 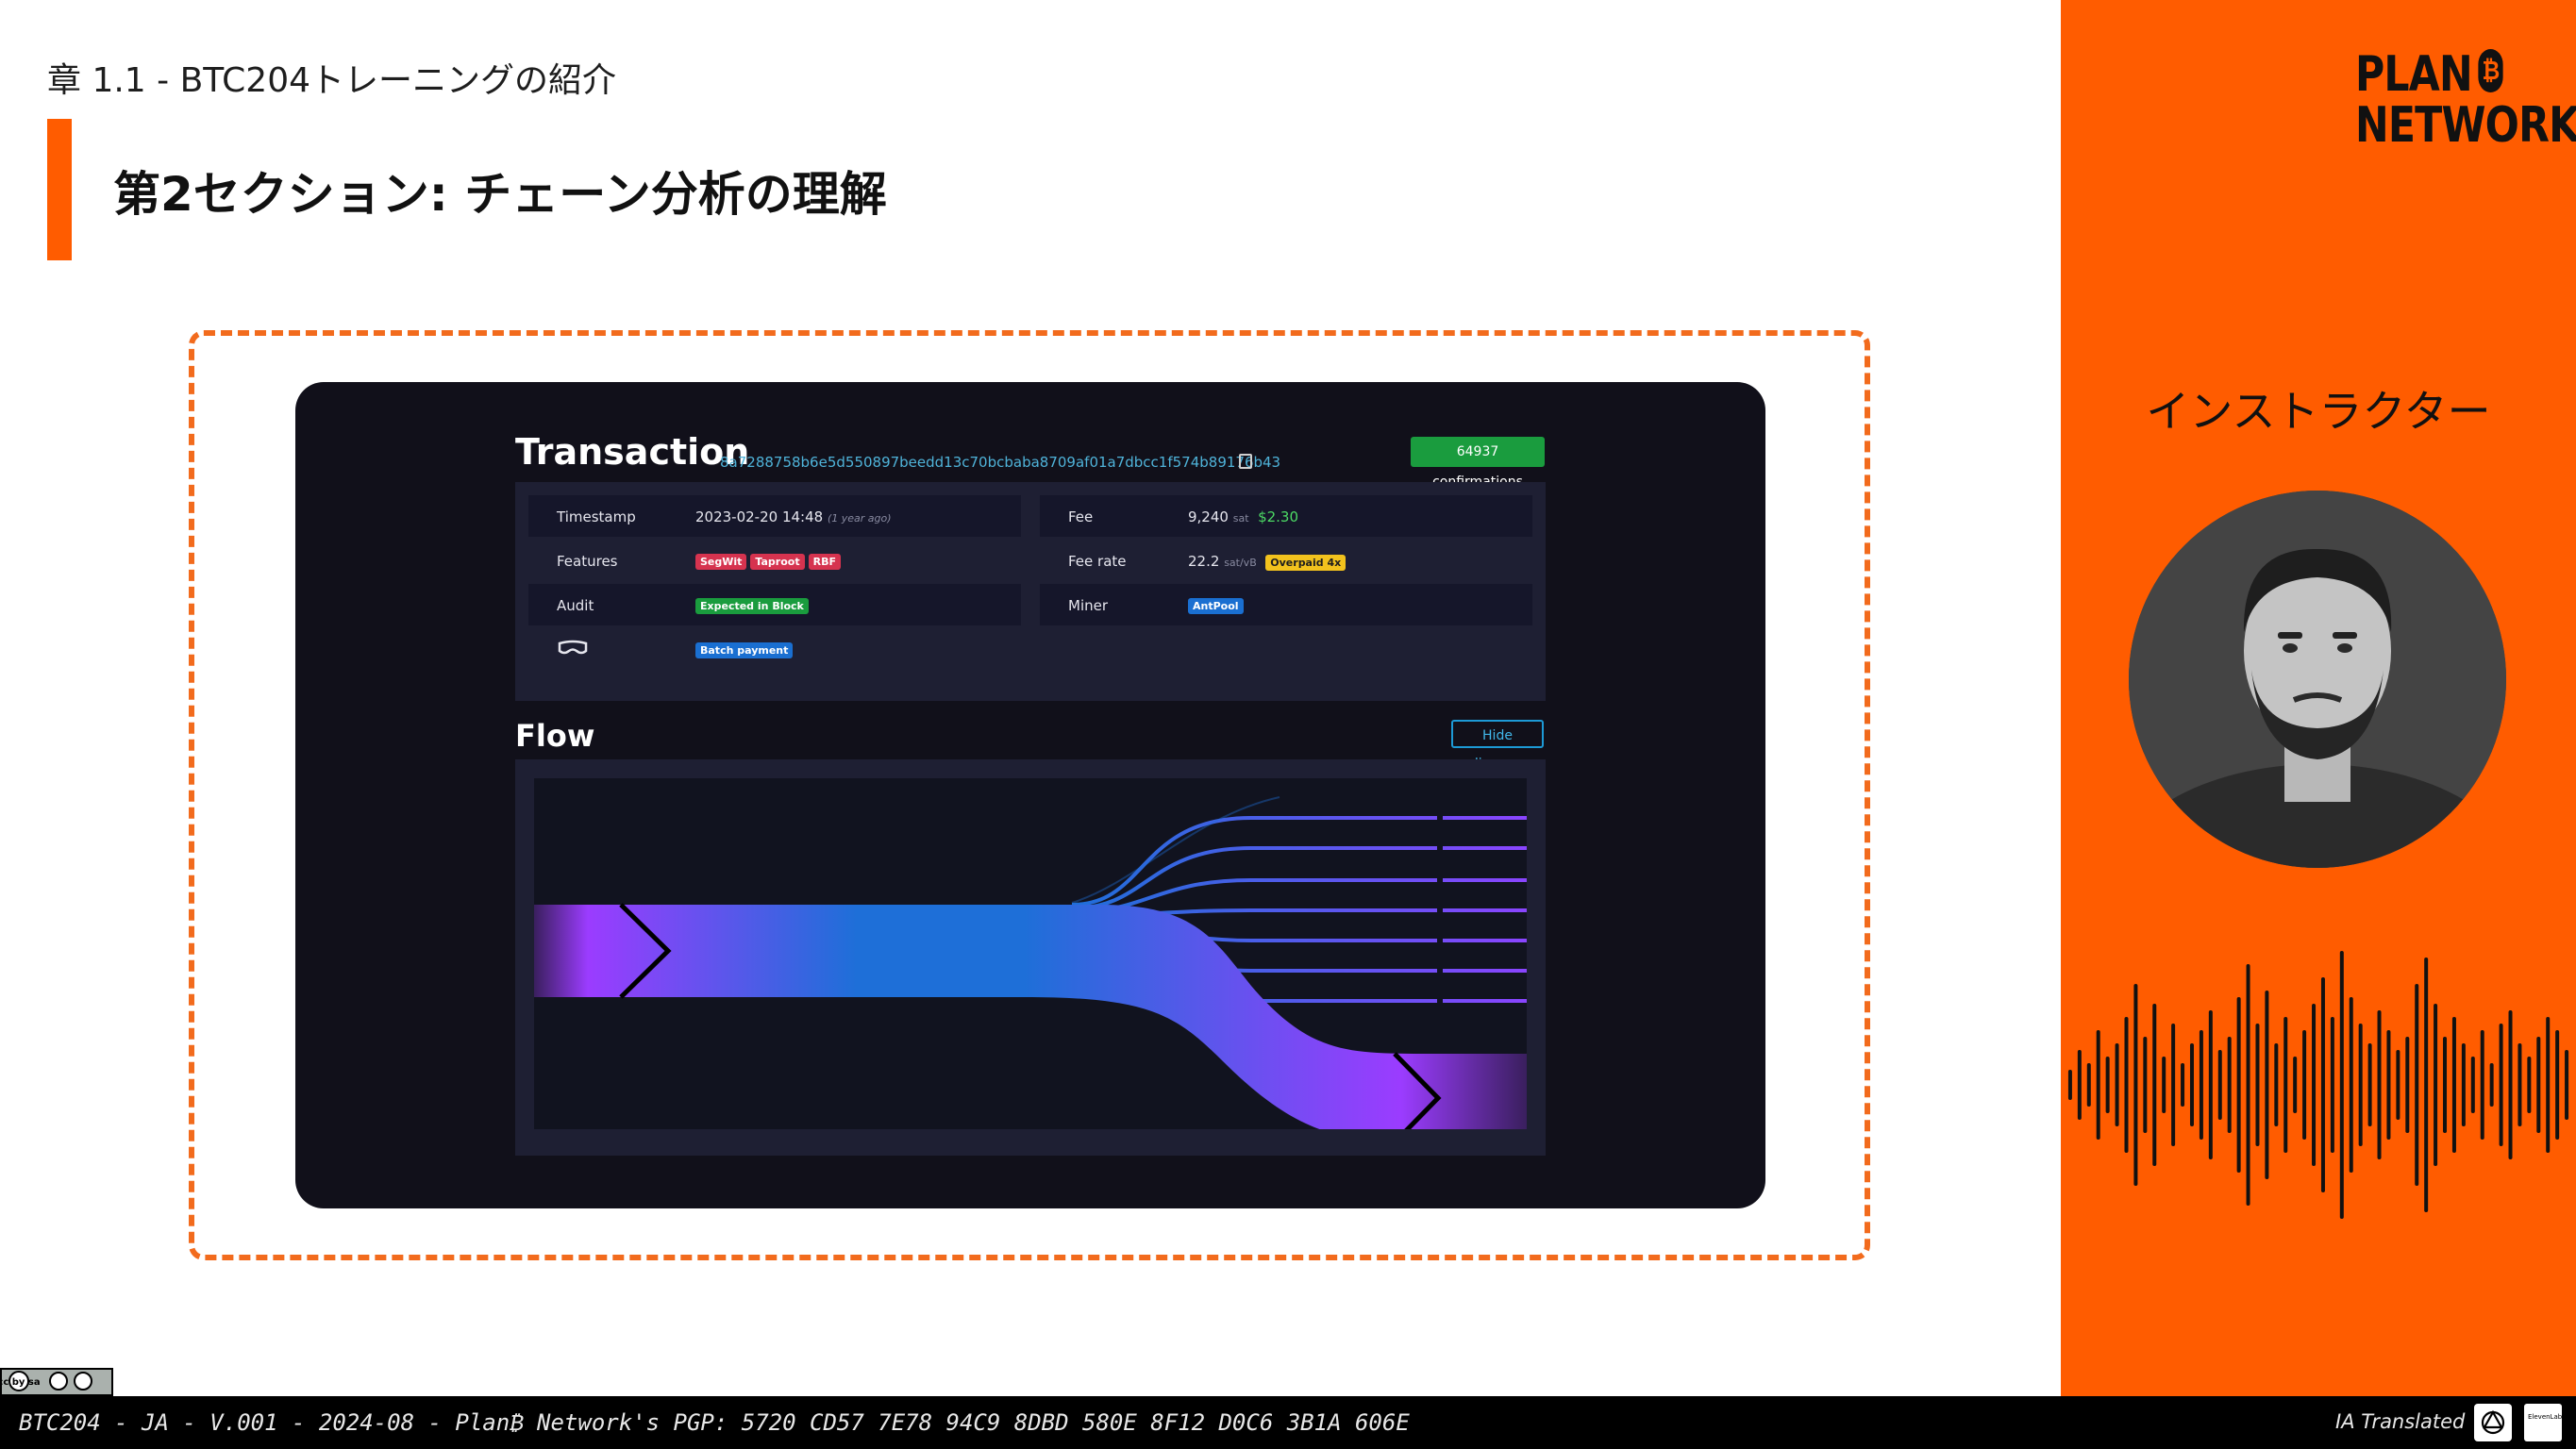 I want to click on flow-title: Flow, so click(x=555, y=736).